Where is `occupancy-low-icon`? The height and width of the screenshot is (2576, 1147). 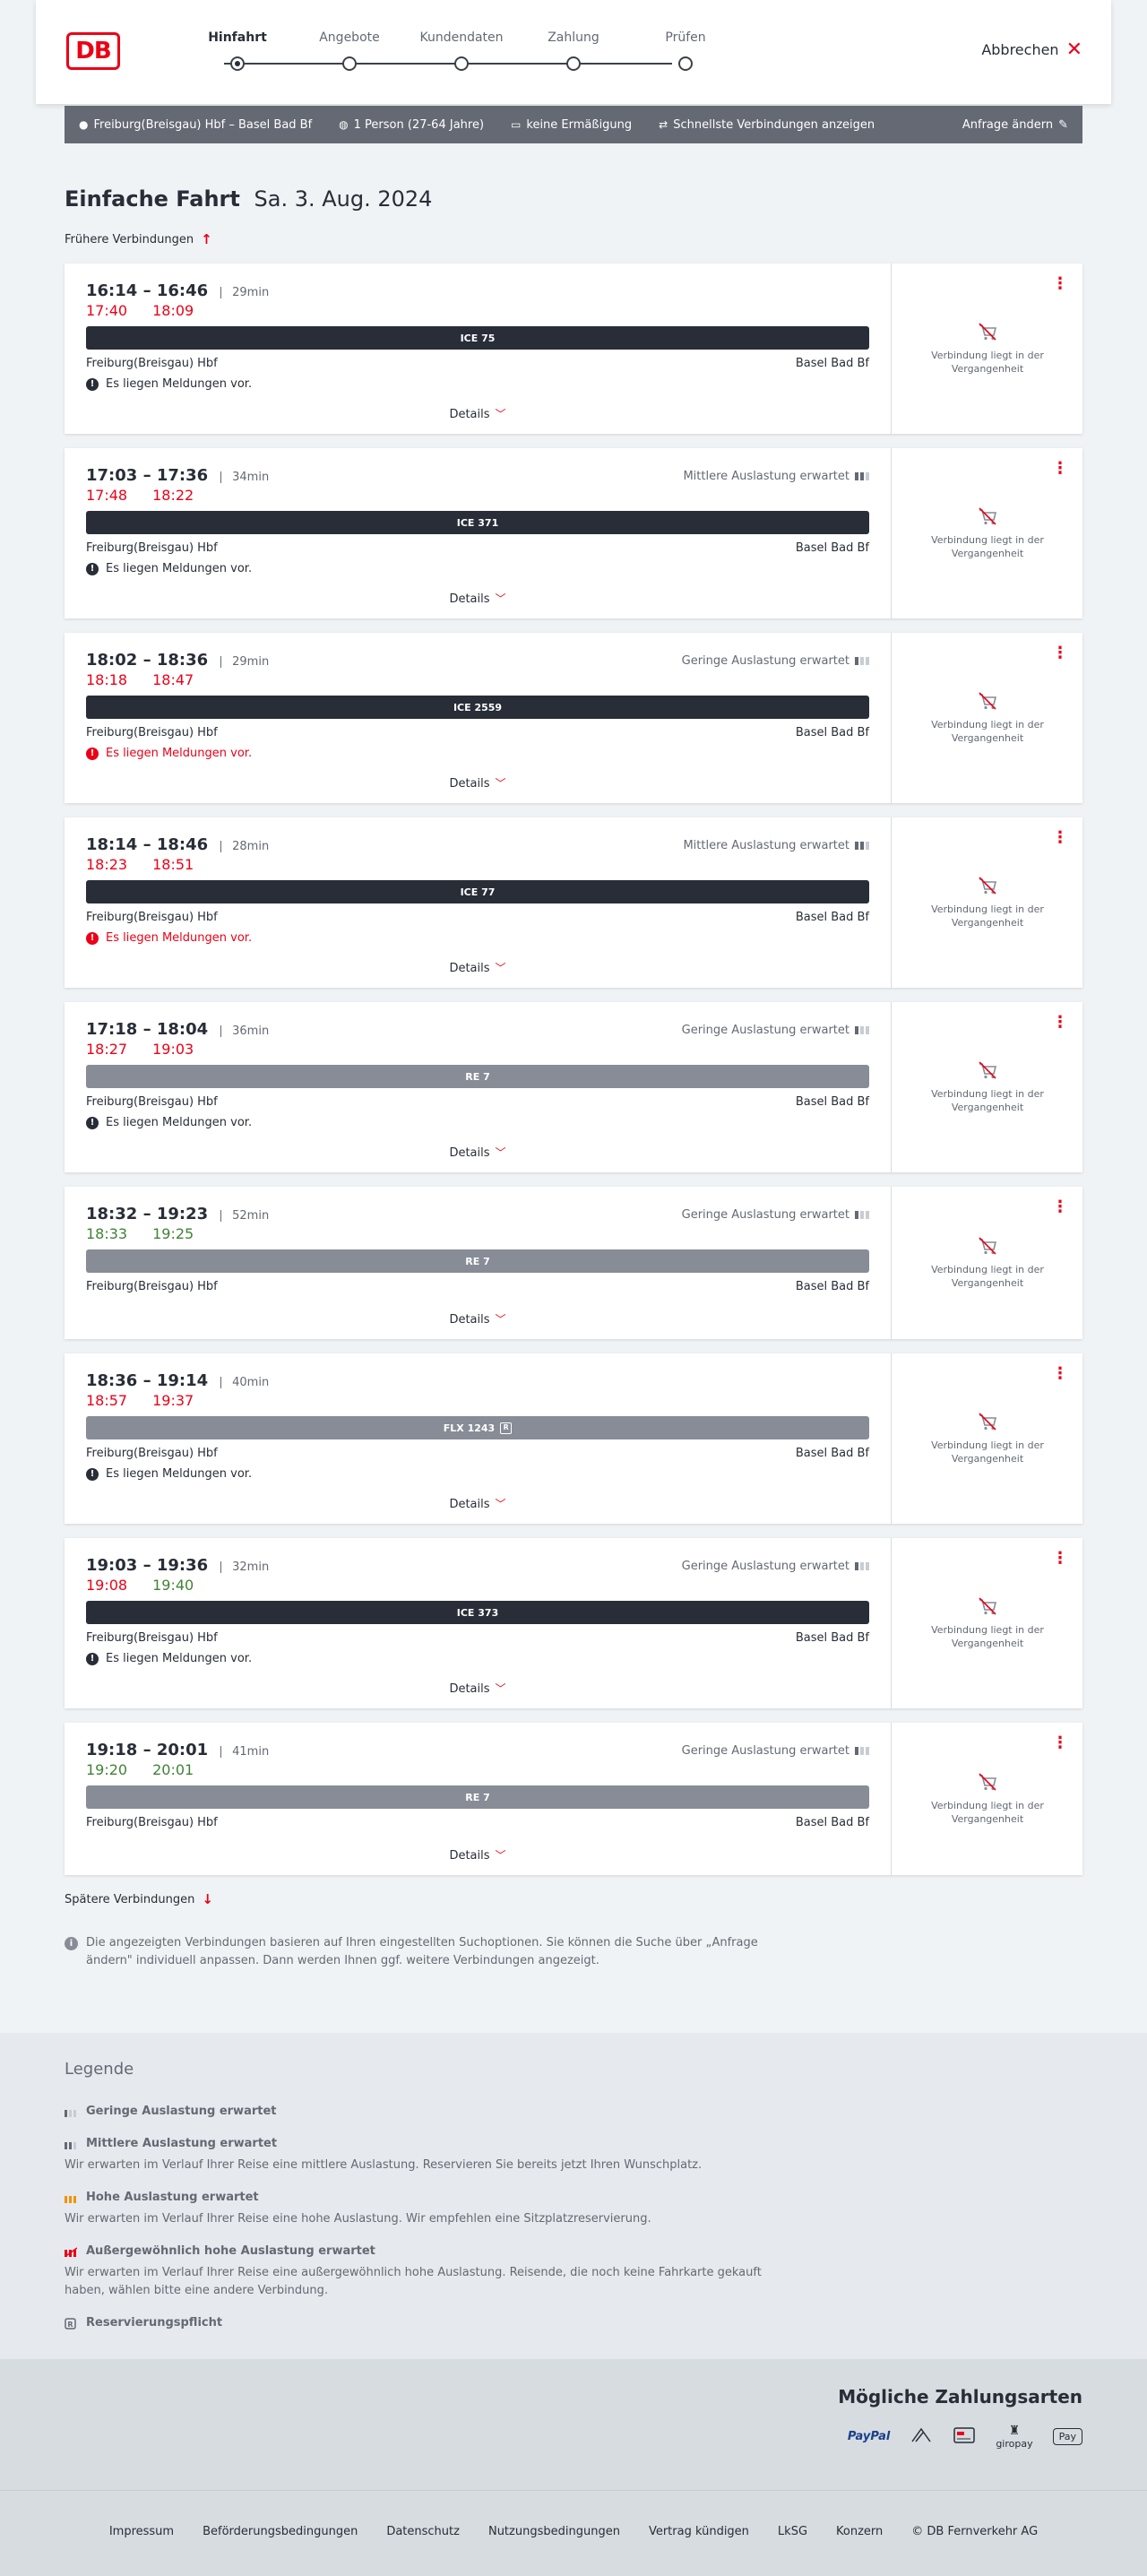
occupancy-low-icon is located at coordinates (862, 661).